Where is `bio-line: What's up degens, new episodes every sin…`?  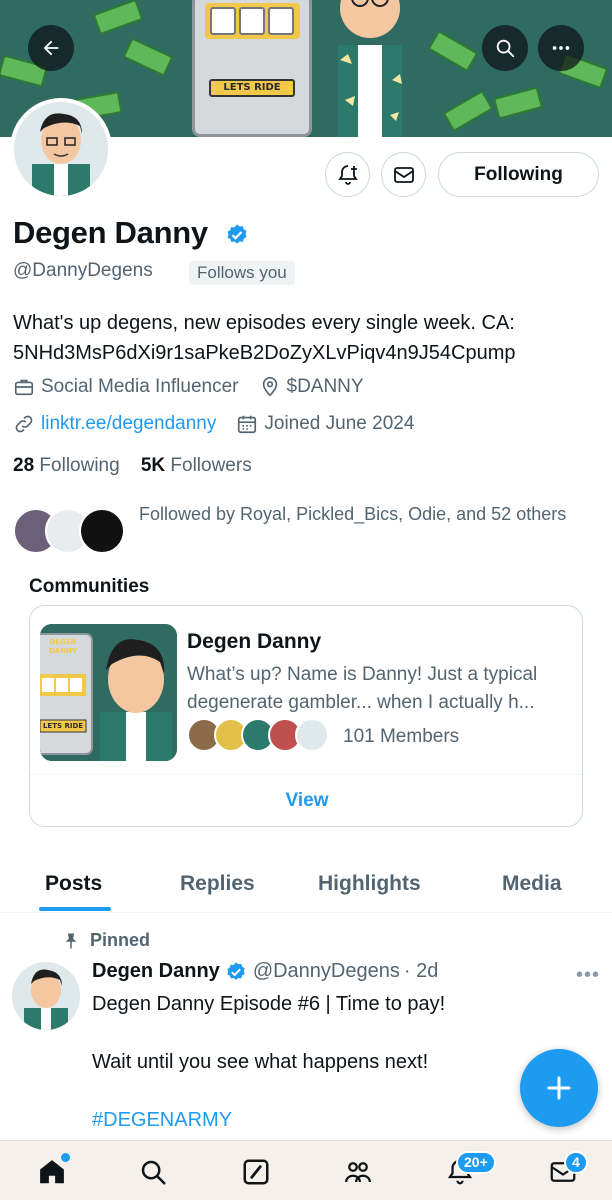 bio-line: What's up degens, new episodes every sin… is located at coordinates (264, 323).